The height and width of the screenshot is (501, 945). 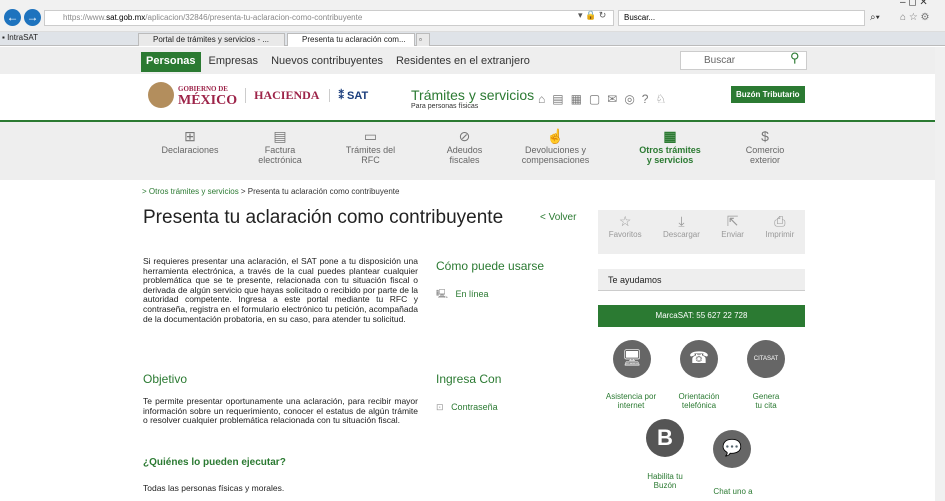 What do you see at coordinates (327, 62) in the screenshot?
I see `nav-nuevos: Nuevos contribuyentes` at bounding box center [327, 62].